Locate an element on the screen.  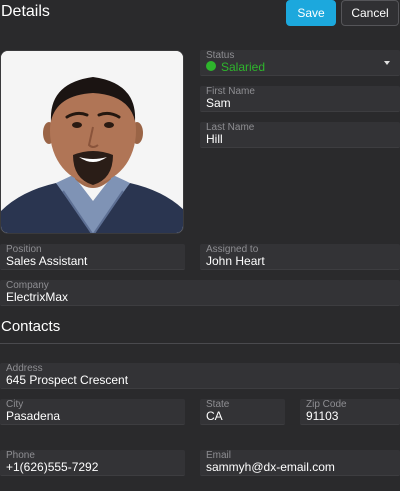
zip-code-value: 91103 is located at coordinates (322, 416).